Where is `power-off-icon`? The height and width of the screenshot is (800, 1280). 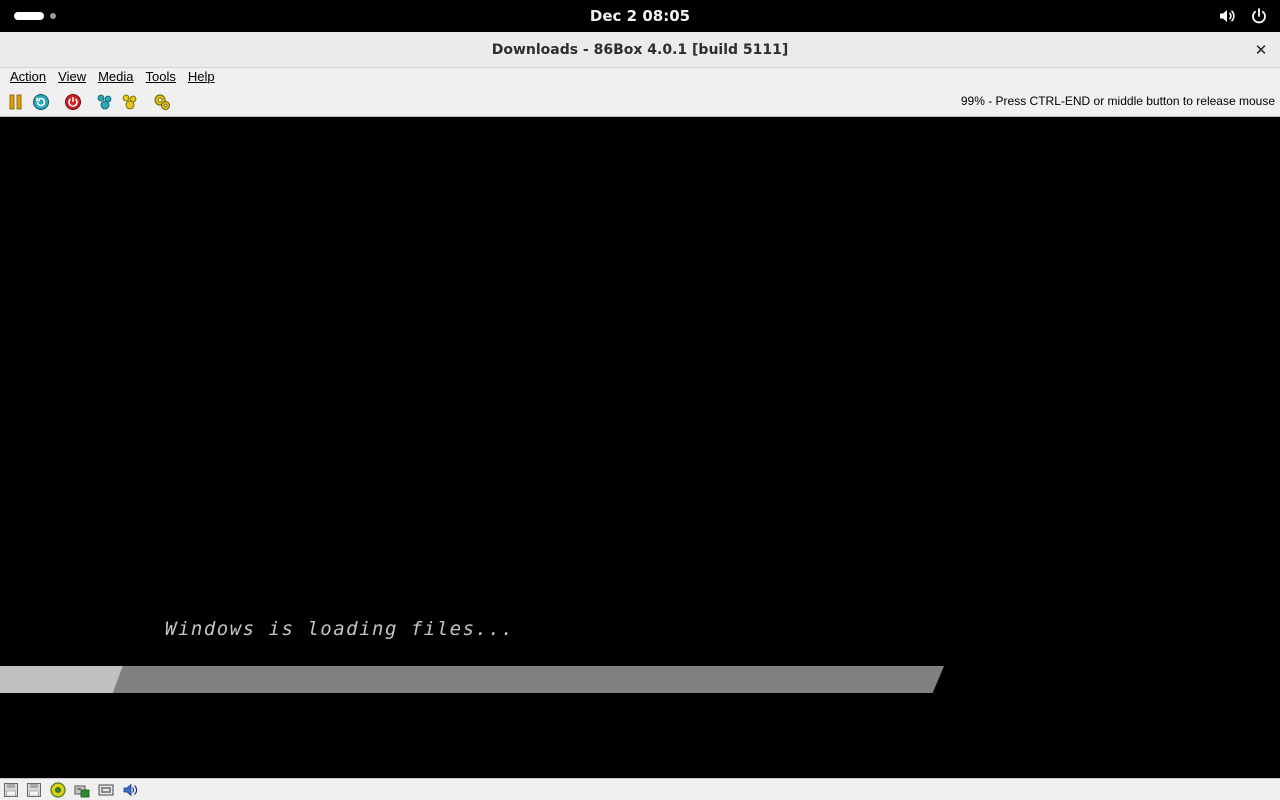 power-off-icon is located at coordinates (73, 102).